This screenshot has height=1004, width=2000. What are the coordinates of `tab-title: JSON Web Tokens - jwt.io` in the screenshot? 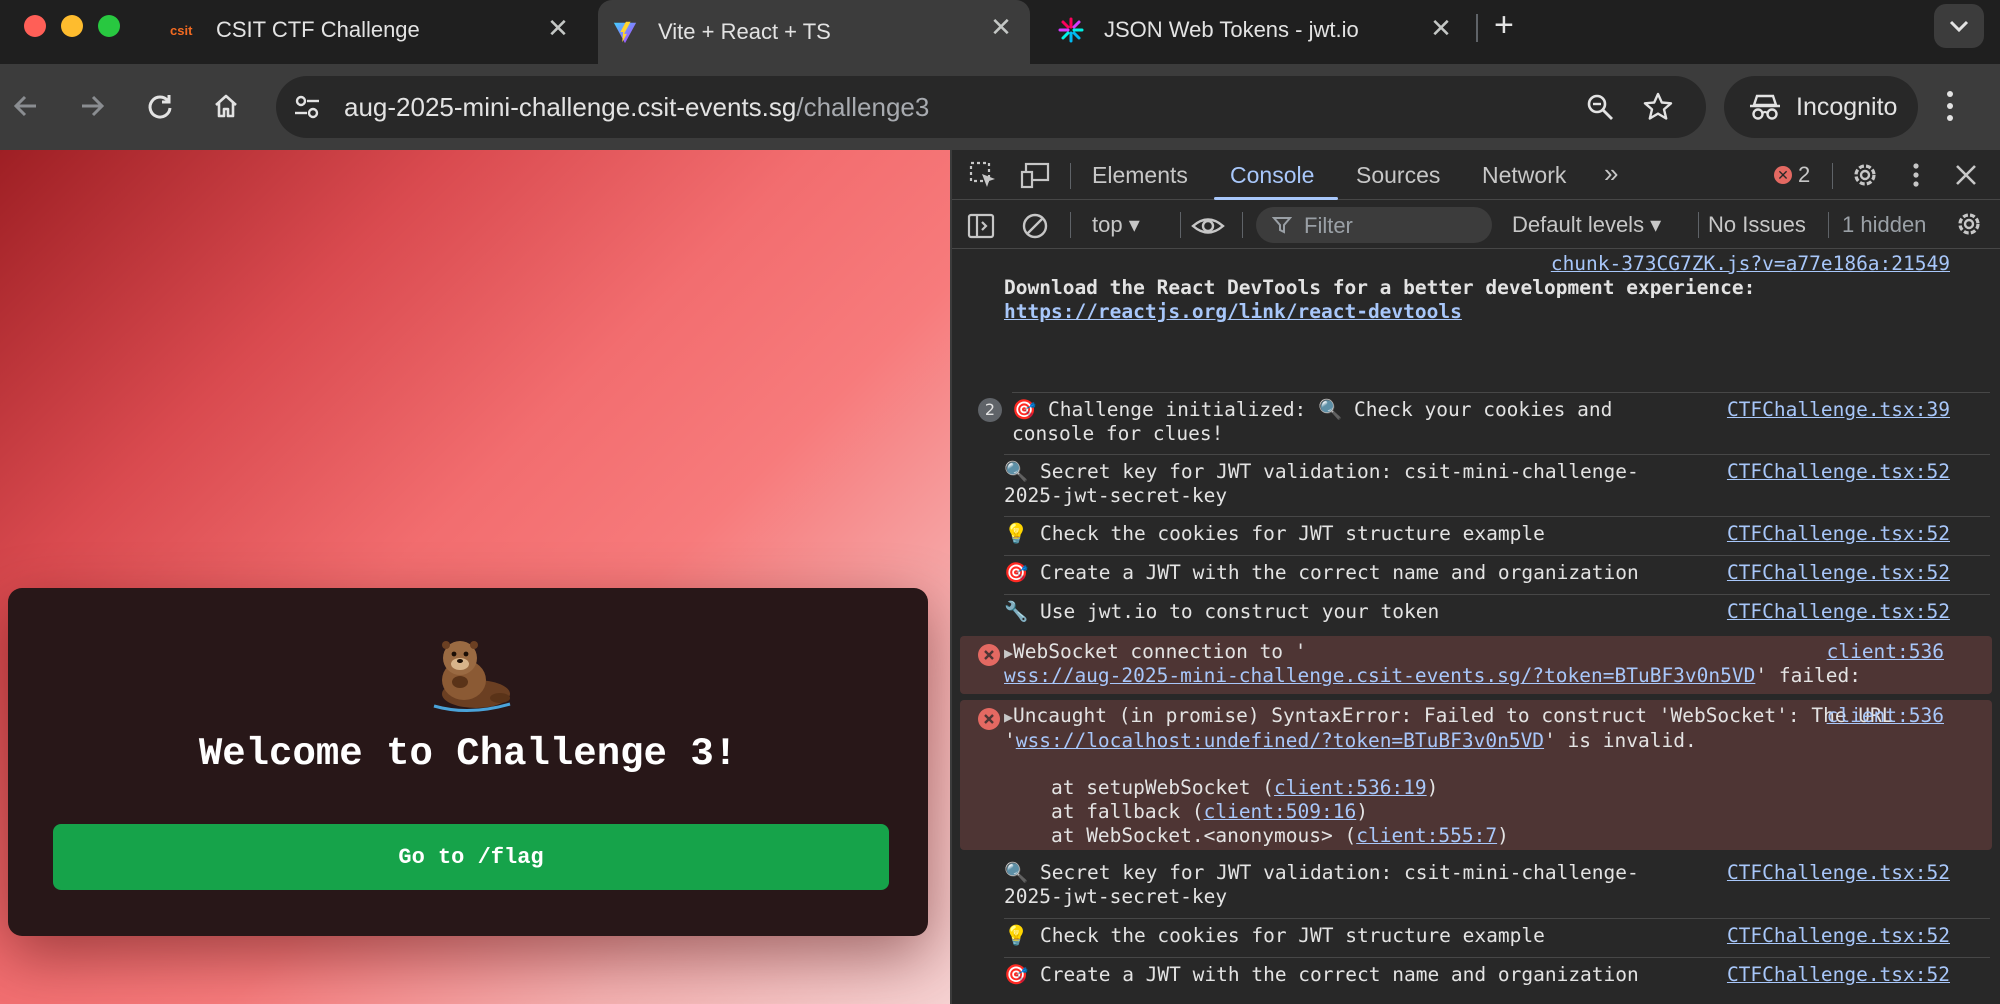 It's located at (1231, 29).